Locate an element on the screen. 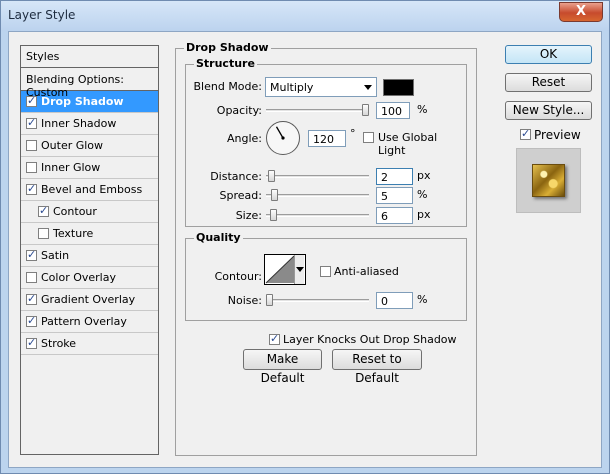  spread-field: 5 is located at coordinates (394, 195).